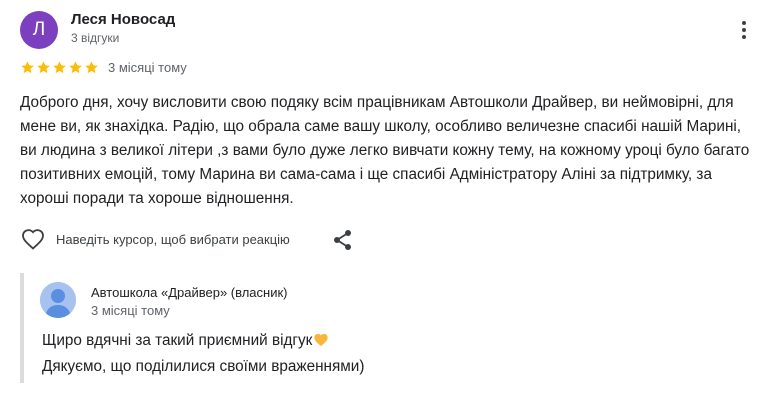 This screenshot has width=772, height=401. I want to click on author-avatar: Л, so click(39, 30).